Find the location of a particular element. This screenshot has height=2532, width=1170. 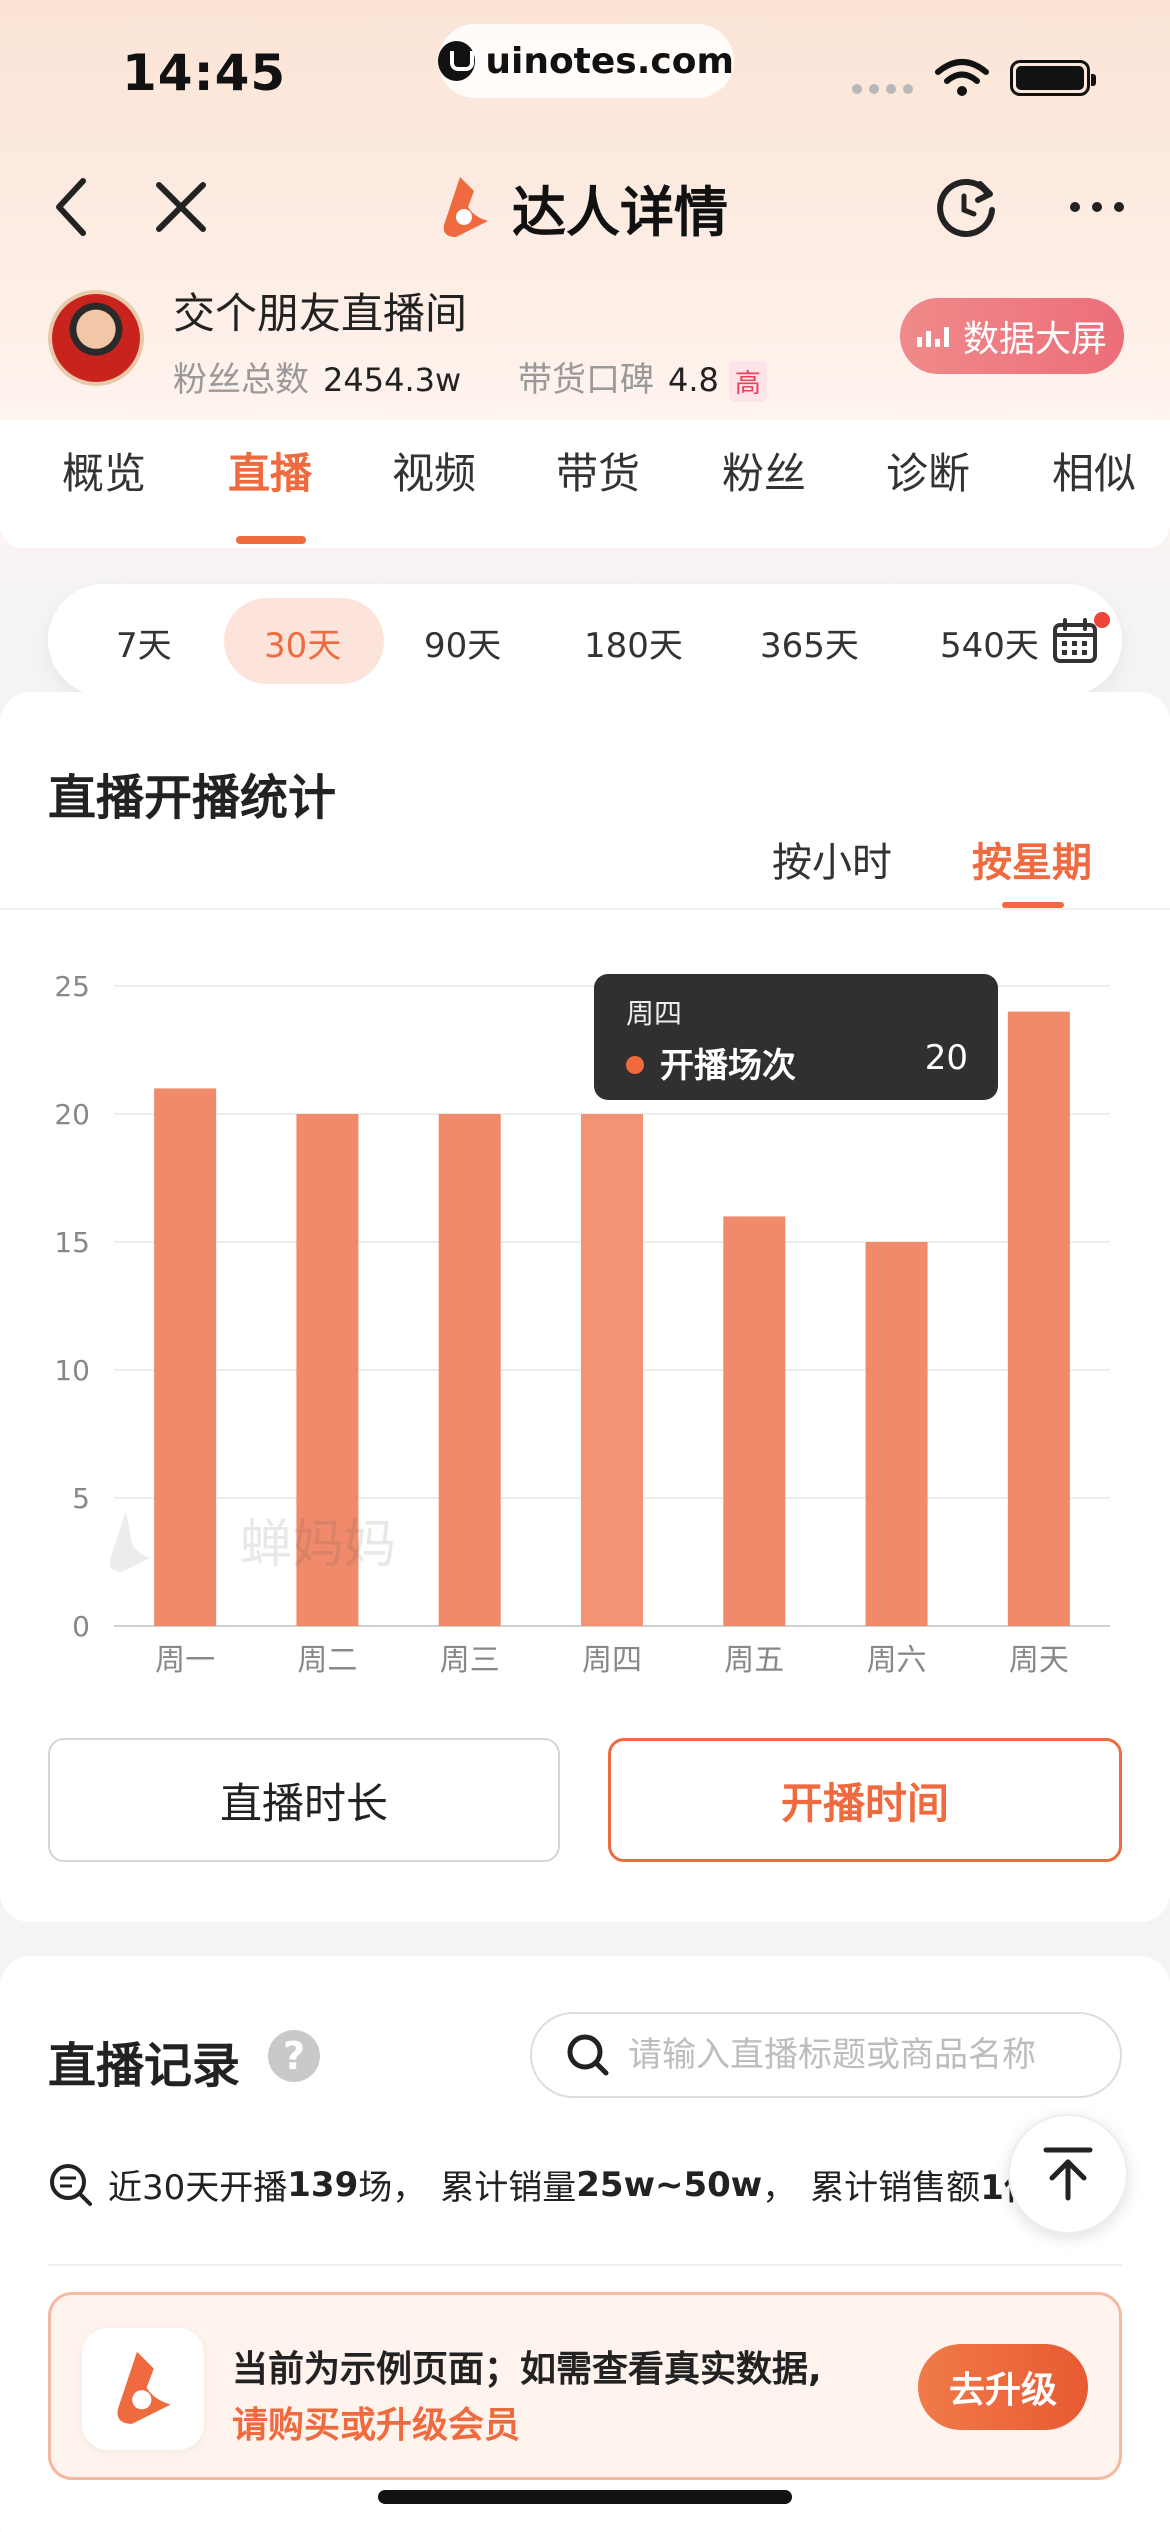

stats-title: 直播开播统计 is located at coordinates (192, 798).